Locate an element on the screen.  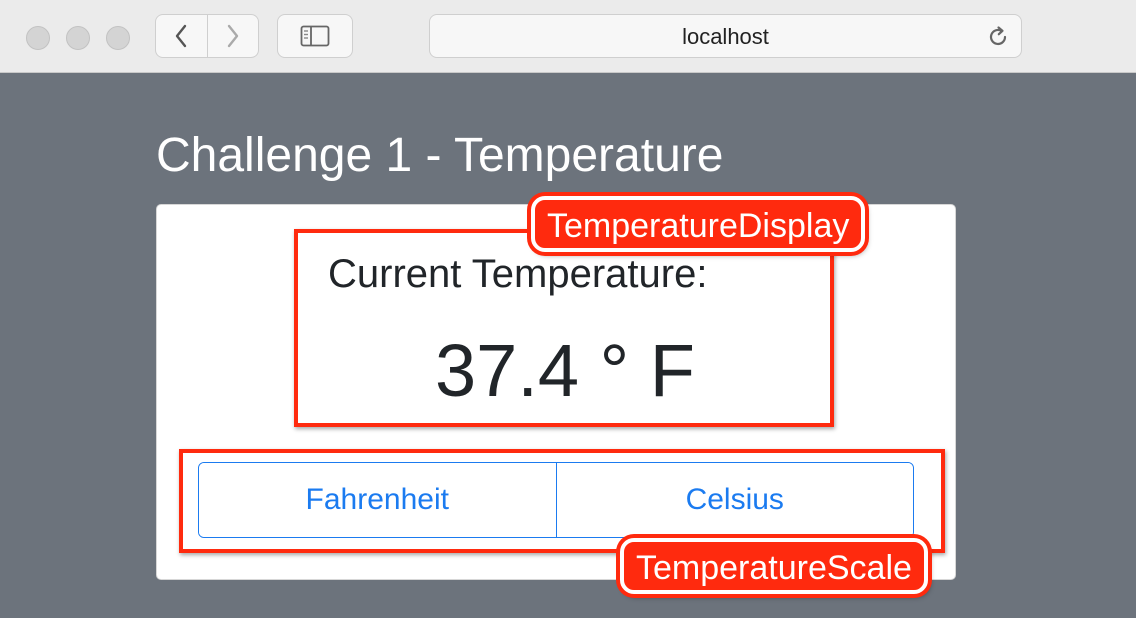
navigation-buttons is located at coordinates (207, 36).